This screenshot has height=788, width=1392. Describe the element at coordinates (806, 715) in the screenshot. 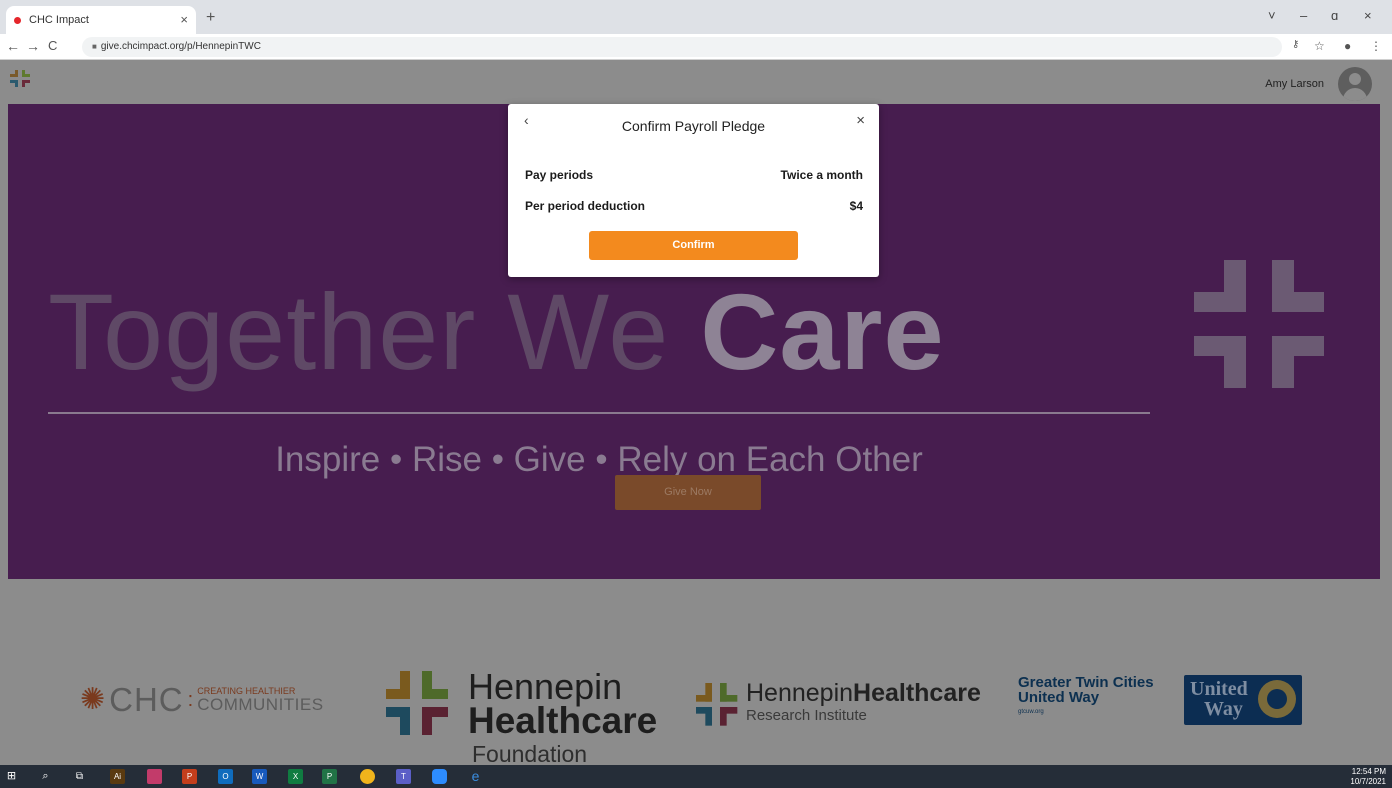

I see `hhri-line2: Research Institute` at that location.